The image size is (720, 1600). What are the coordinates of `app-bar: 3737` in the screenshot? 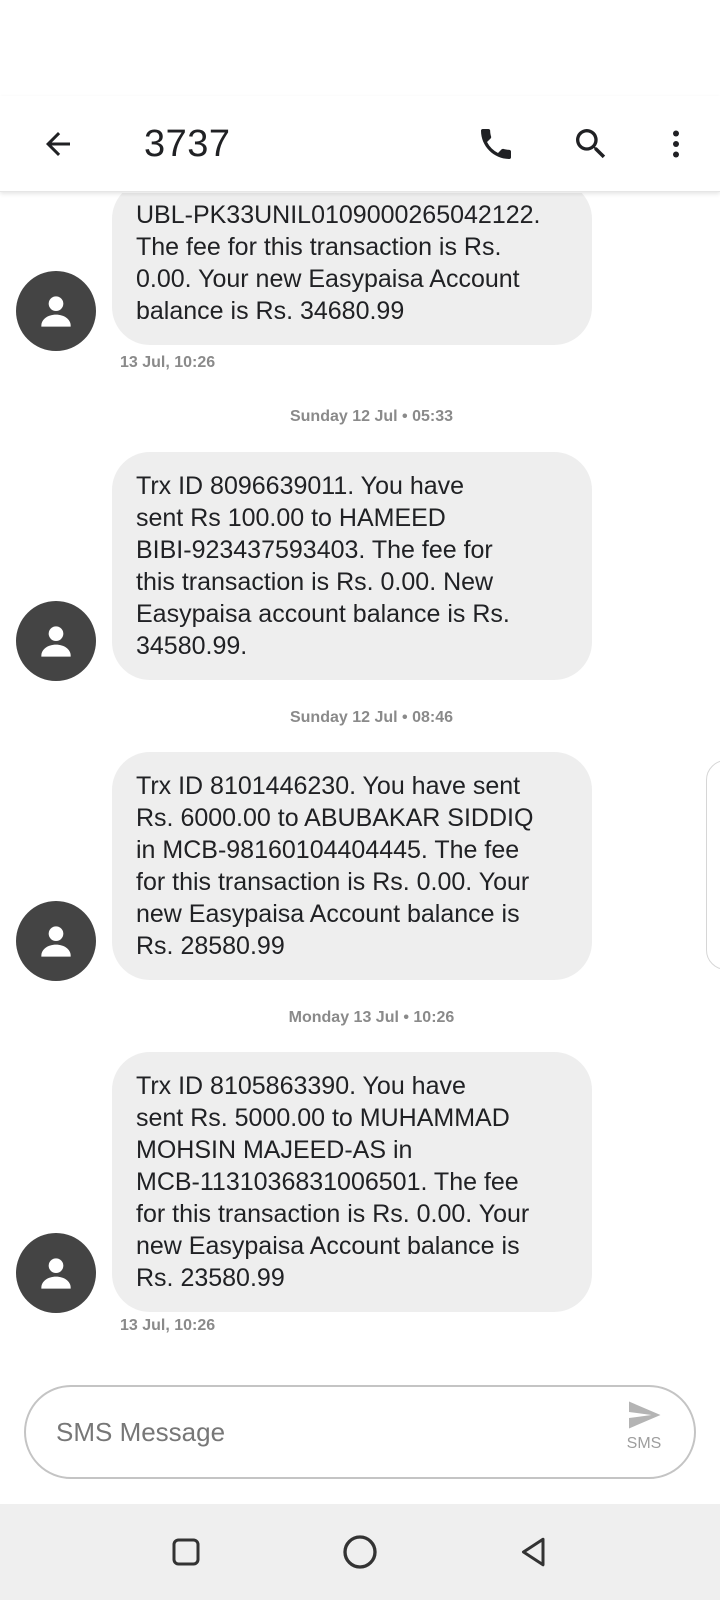 It's located at (360, 144).